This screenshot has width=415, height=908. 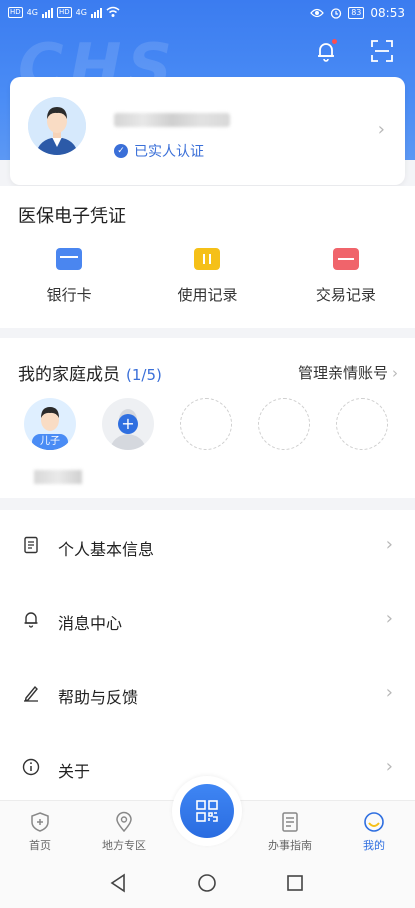 What do you see at coordinates (336, 13) in the screenshot?
I see `alarm-icon` at bounding box center [336, 13].